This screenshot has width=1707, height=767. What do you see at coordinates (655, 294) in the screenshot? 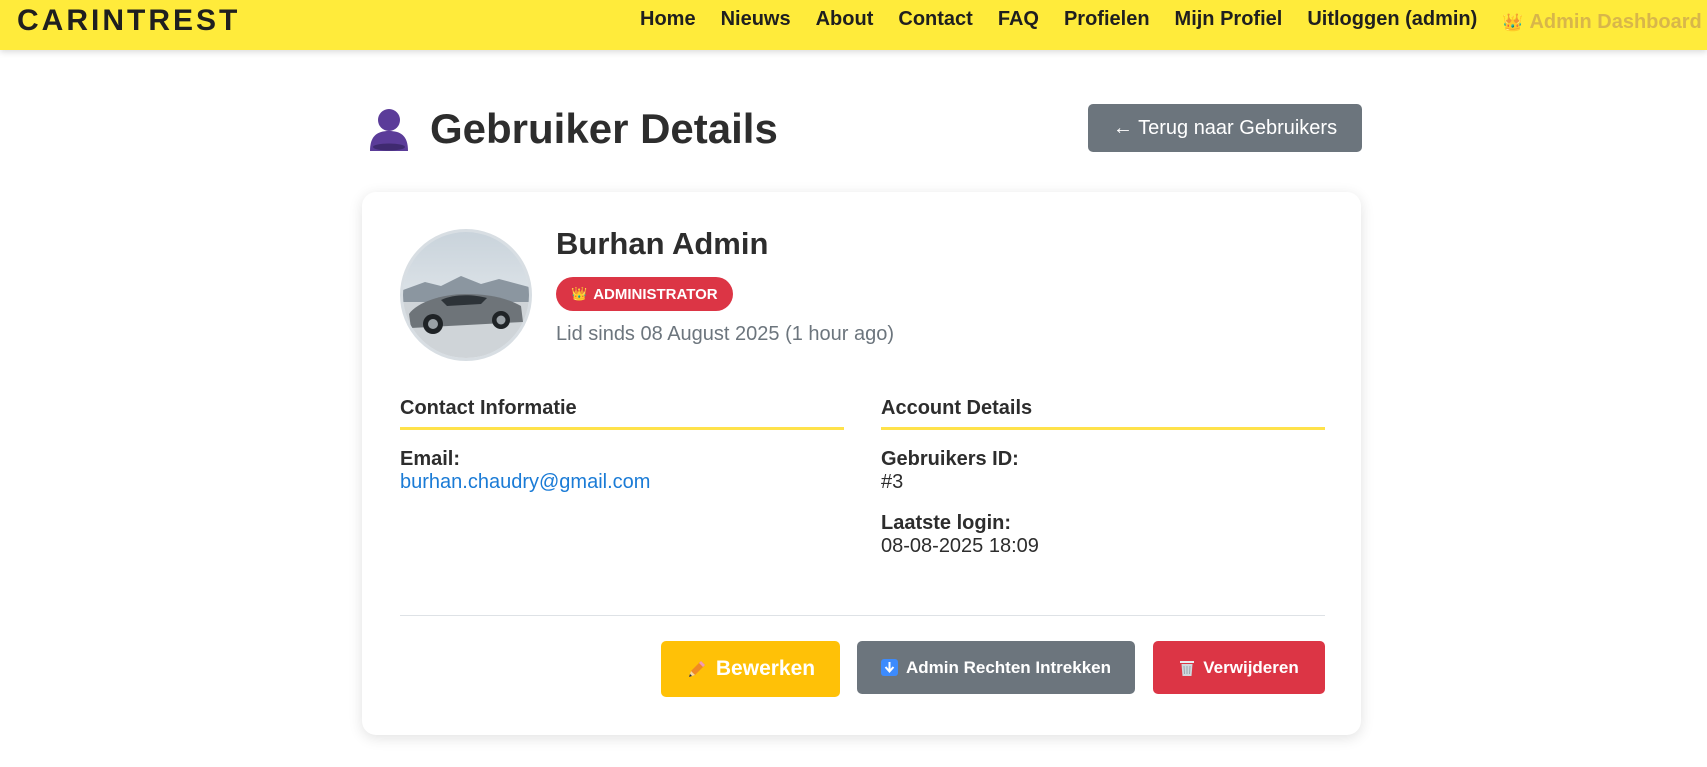
I see `role-label: ADMINISTRATOR` at bounding box center [655, 294].